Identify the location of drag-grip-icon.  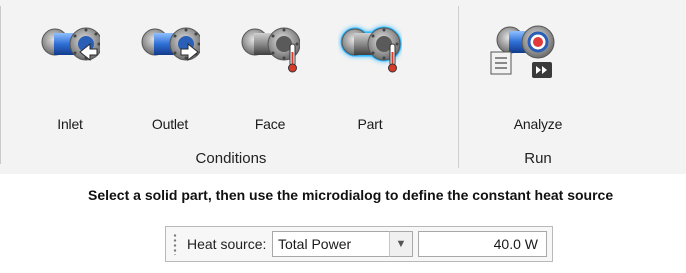
(175, 244).